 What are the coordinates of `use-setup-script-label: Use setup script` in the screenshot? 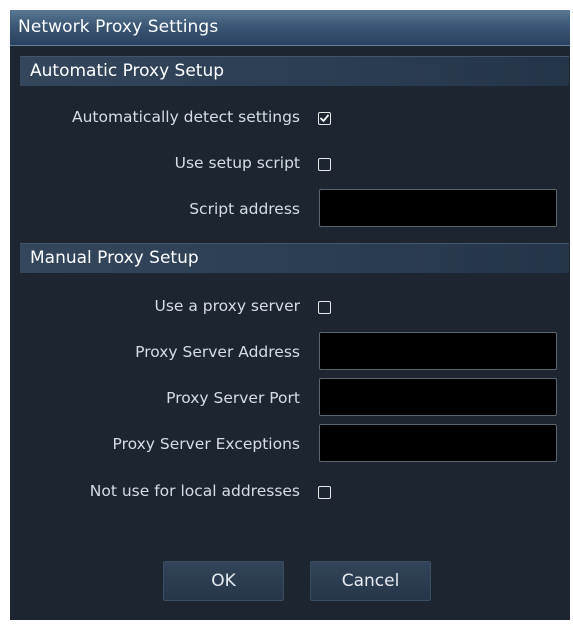 It's located at (237, 163).